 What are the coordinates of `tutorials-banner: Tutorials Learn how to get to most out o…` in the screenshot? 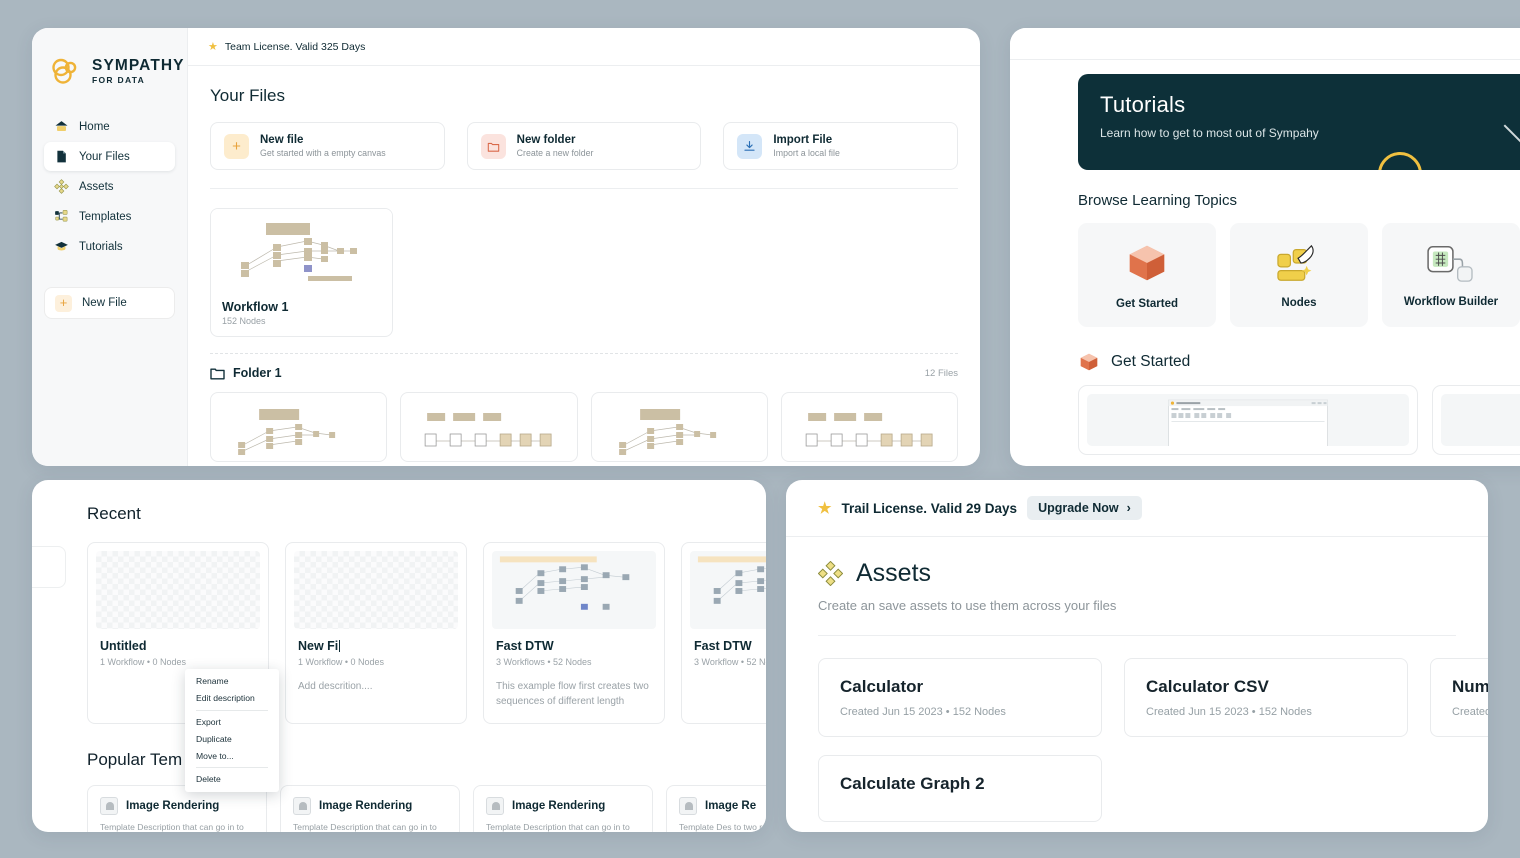 It's located at (1299, 122).